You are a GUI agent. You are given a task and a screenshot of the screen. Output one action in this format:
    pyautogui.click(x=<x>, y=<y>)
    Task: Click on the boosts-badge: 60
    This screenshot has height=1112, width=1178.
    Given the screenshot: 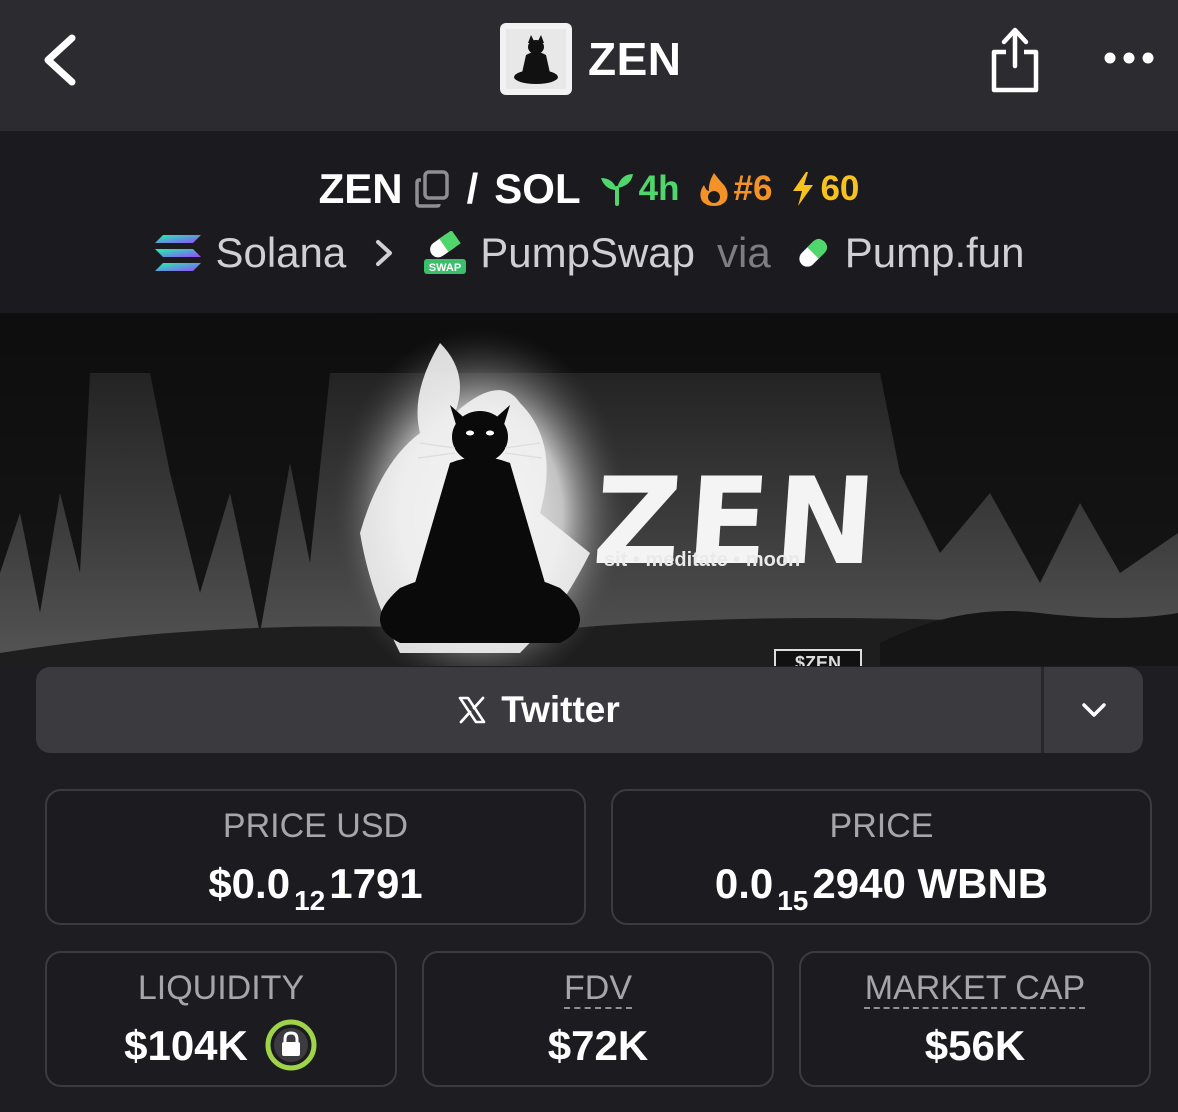 What is the action you would take?
    pyautogui.click(x=824, y=189)
    